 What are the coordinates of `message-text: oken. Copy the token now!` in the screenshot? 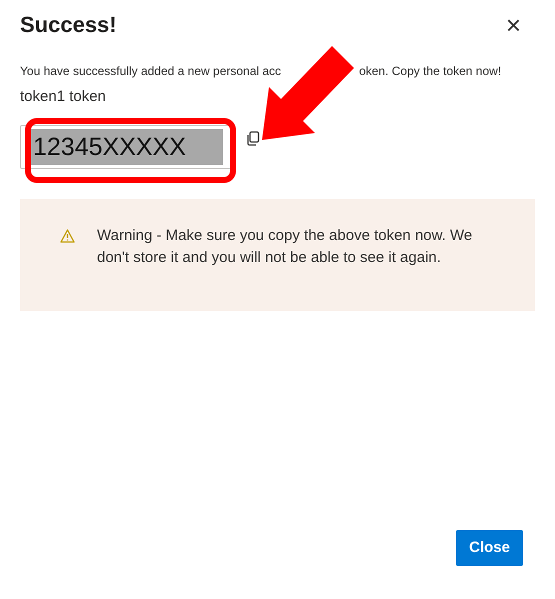 It's located at (430, 71).